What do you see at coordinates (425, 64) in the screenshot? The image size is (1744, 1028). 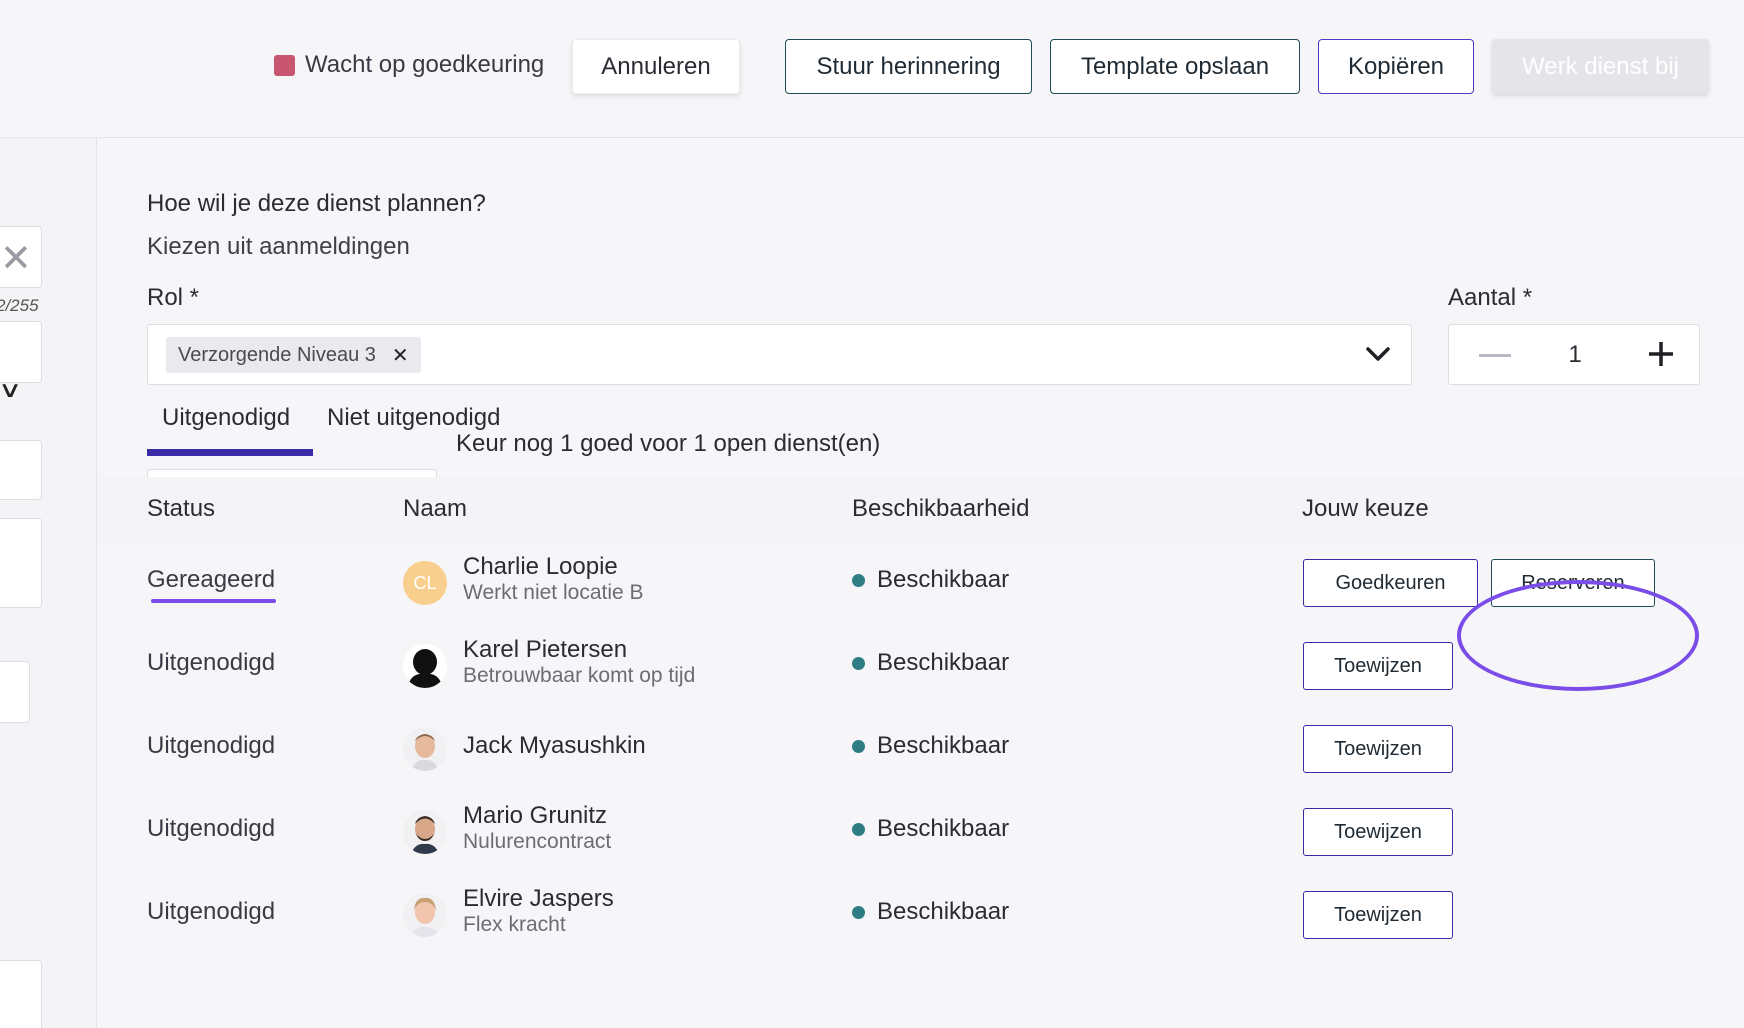 I see `status-label: Wacht op goedkeuring` at bounding box center [425, 64].